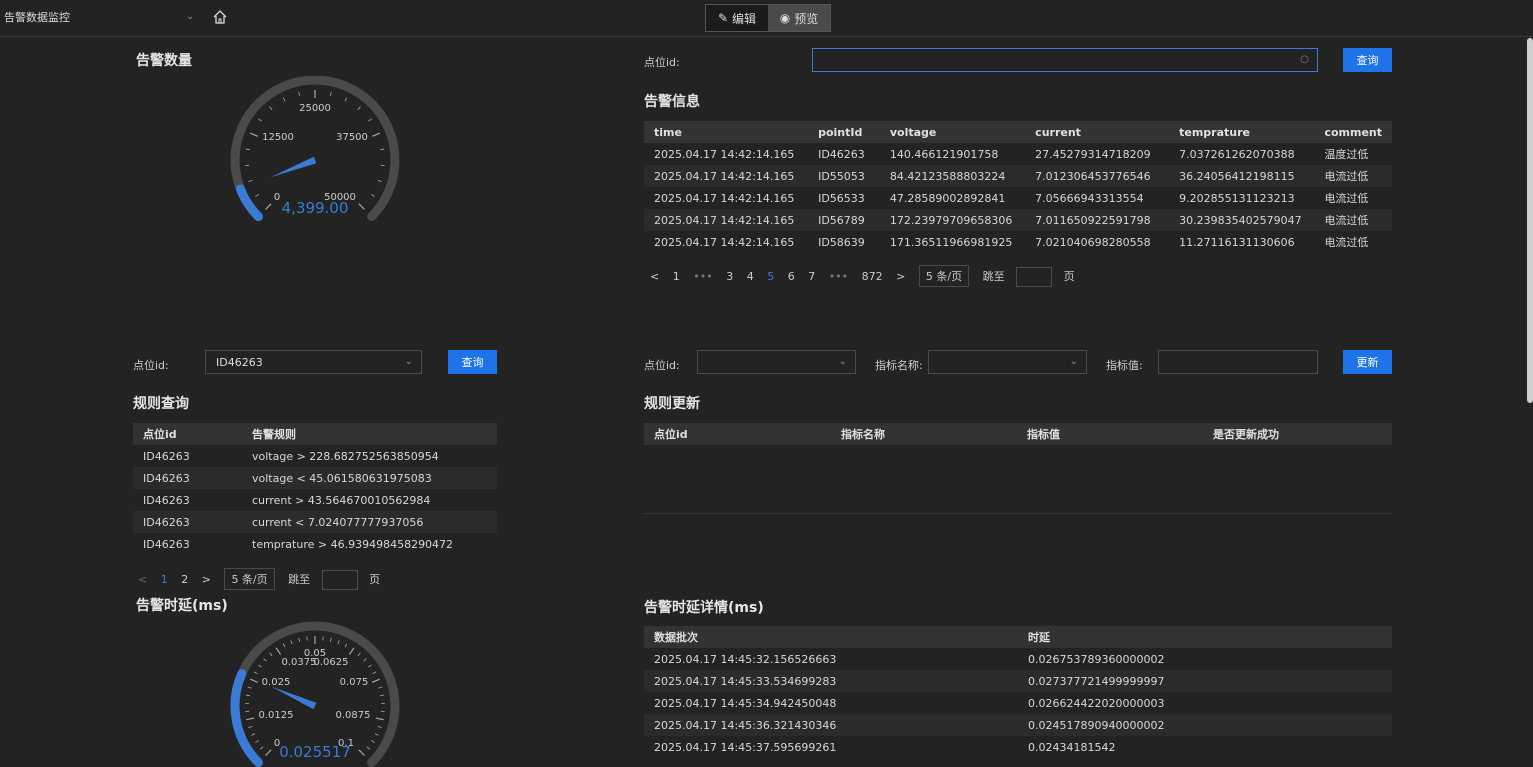  Describe the element at coordinates (299, 579) in the screenshot. I see `jump-label: 跳至` at that location.